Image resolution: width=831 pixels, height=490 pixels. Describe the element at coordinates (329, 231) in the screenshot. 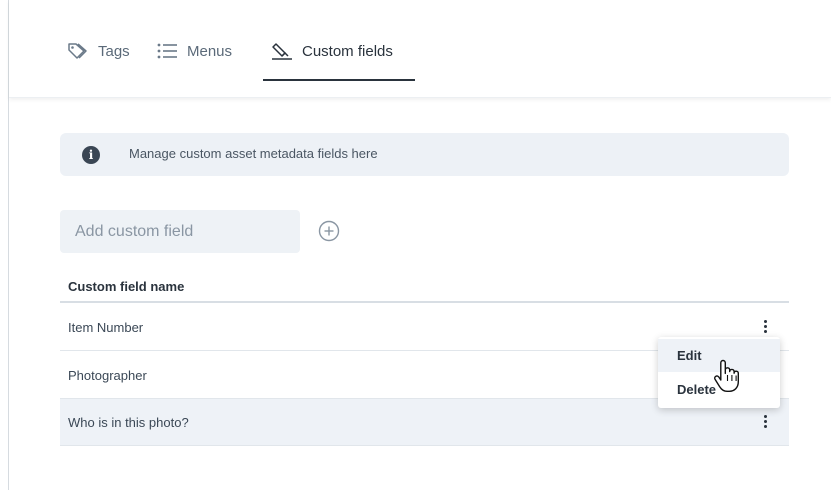

I see `plus-circle-icon` at that location.